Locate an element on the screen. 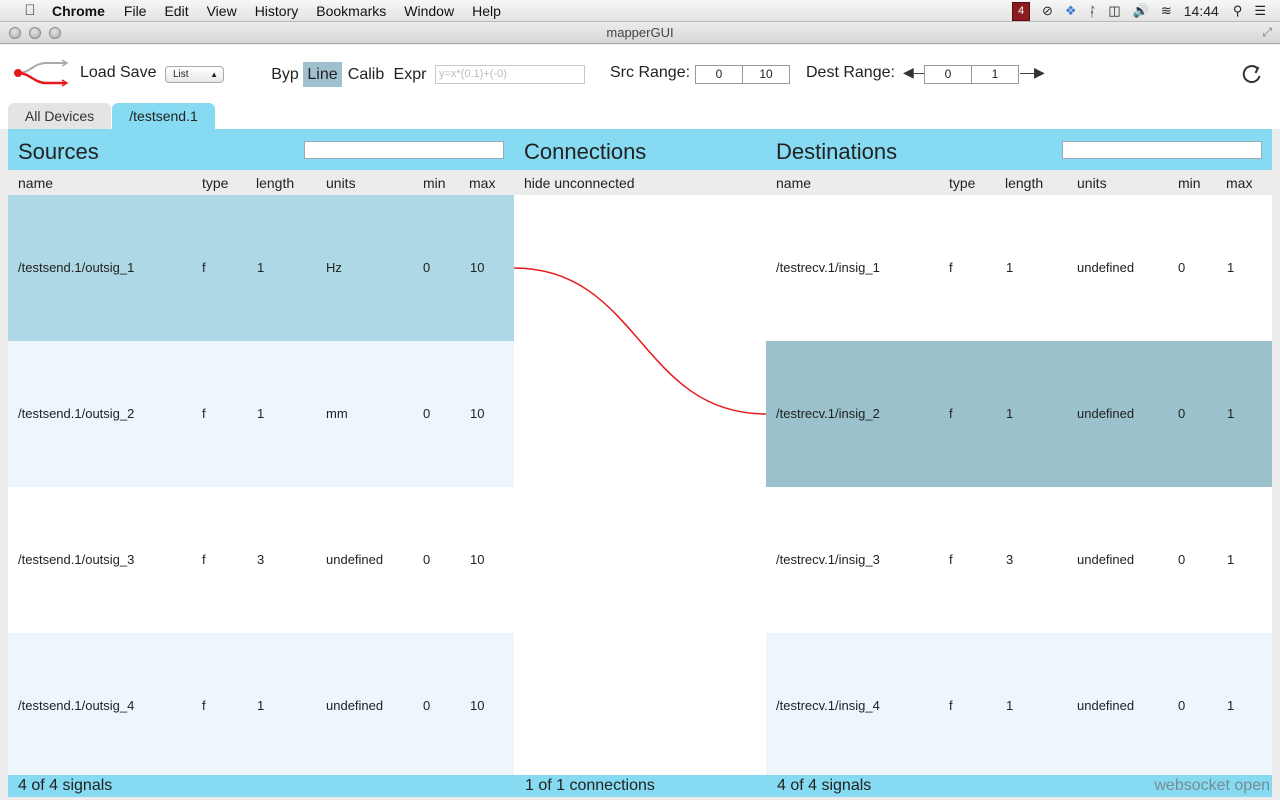 This screenshot has width=1280, height=800. connections-title: Connections is located at coordinates (585, 151).